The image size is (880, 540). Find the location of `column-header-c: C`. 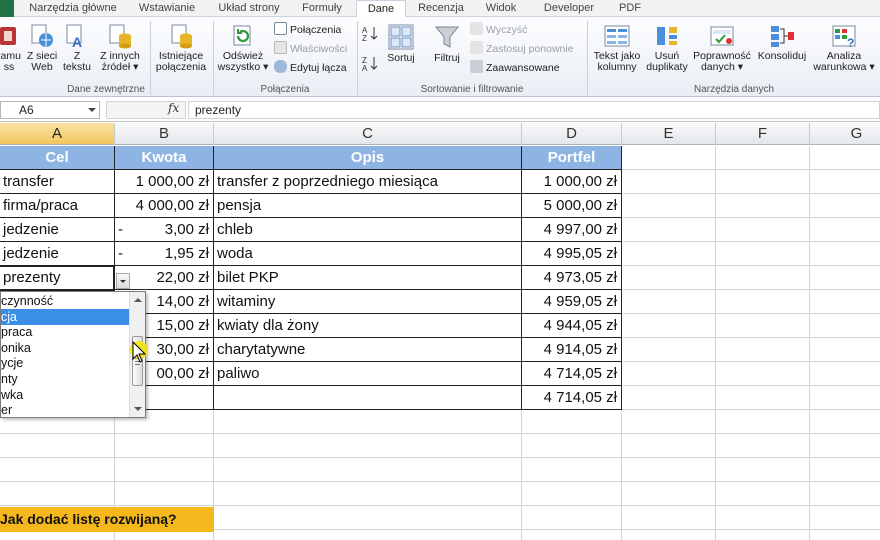

column-header-c: C is located at coordinates (368, 134).